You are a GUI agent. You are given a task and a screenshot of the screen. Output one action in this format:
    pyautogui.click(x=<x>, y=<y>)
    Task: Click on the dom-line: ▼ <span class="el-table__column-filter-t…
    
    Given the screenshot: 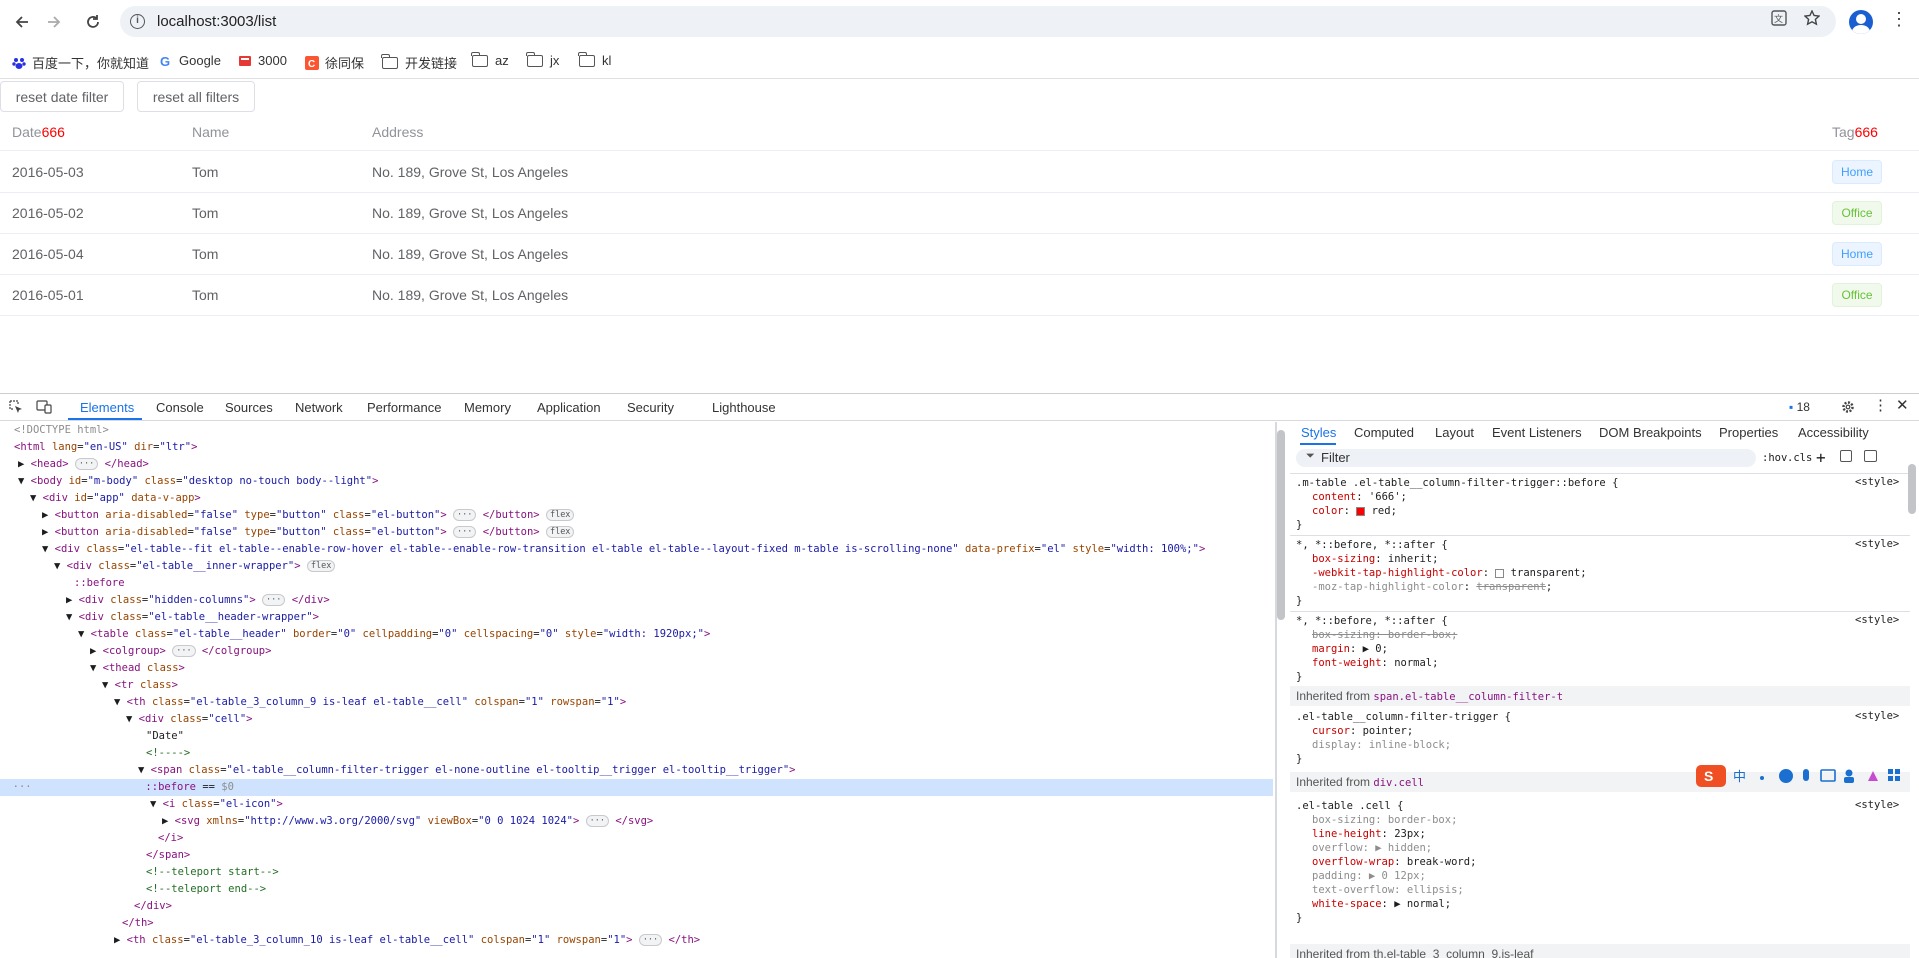 What is the action you would take?
    pyautogui.click(x=466, y=770)
    